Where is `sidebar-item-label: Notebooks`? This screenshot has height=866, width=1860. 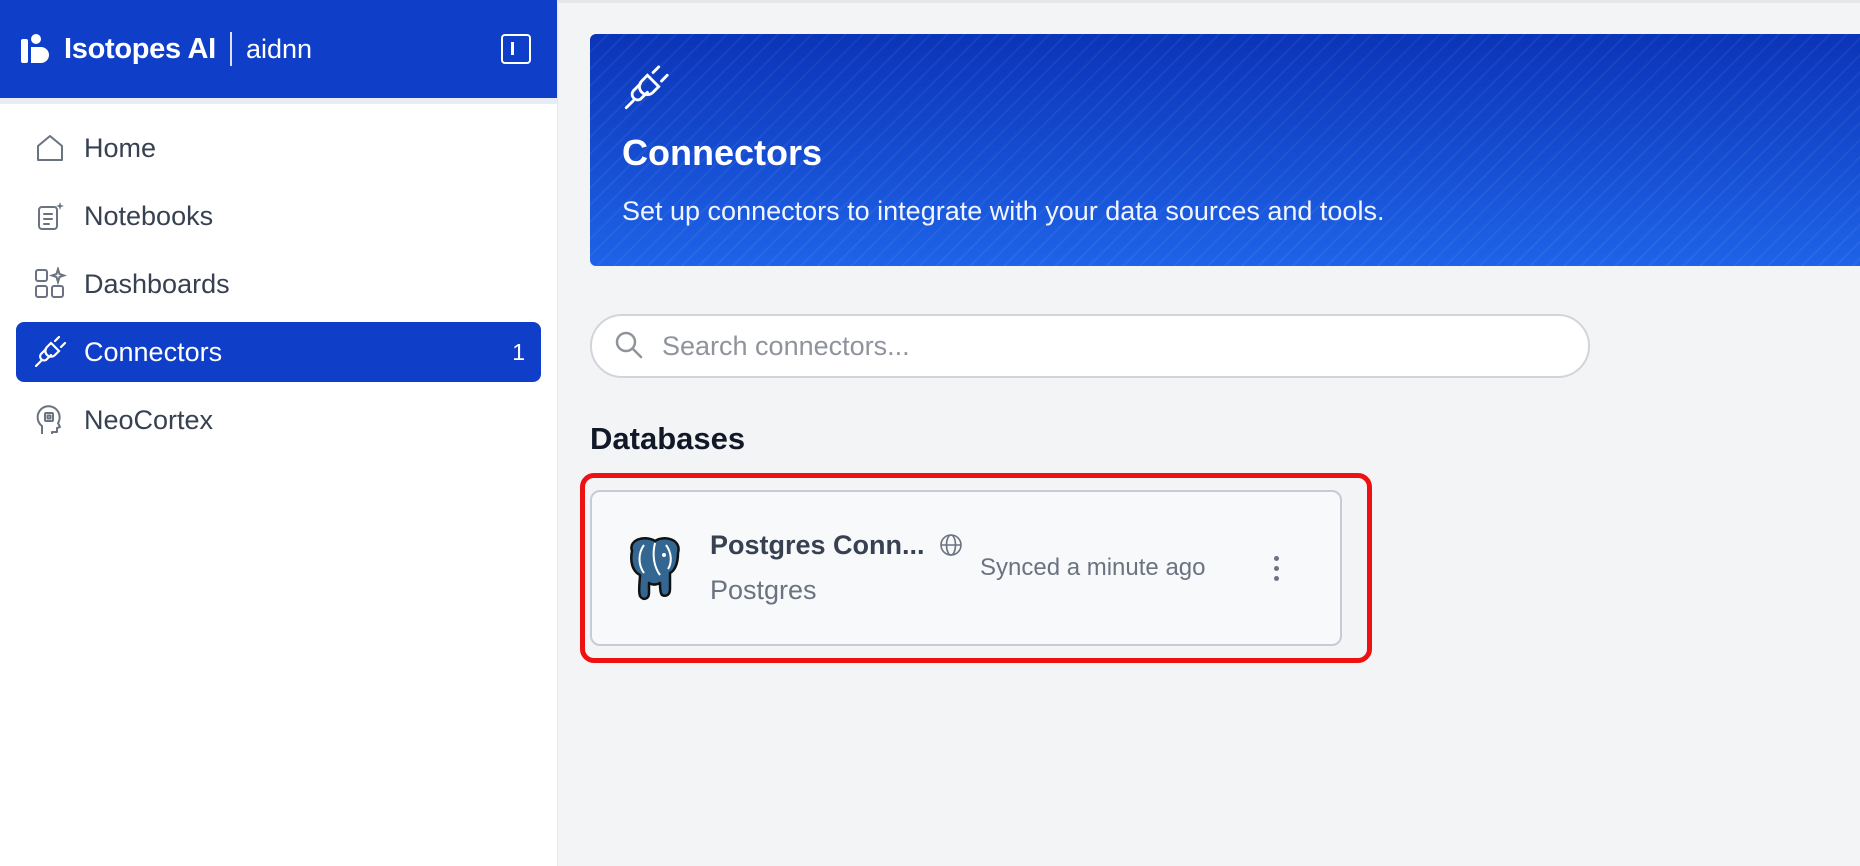
sidebar-item-label: Notebooks is located at coordinates (149, 215).